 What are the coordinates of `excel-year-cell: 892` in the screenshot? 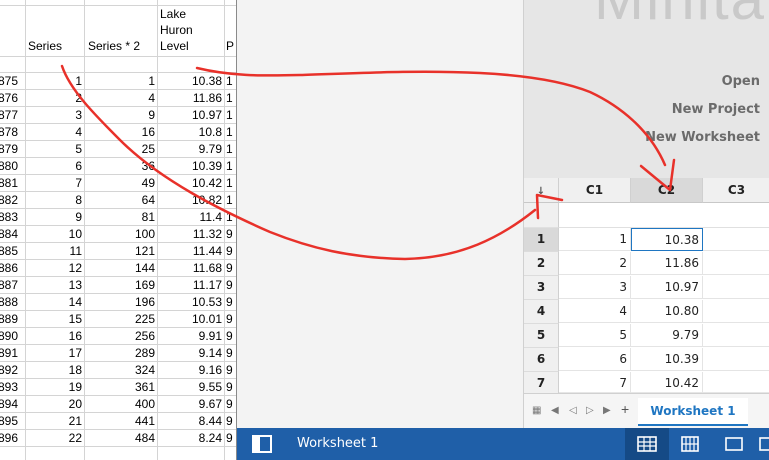 It's located at (12, 370).